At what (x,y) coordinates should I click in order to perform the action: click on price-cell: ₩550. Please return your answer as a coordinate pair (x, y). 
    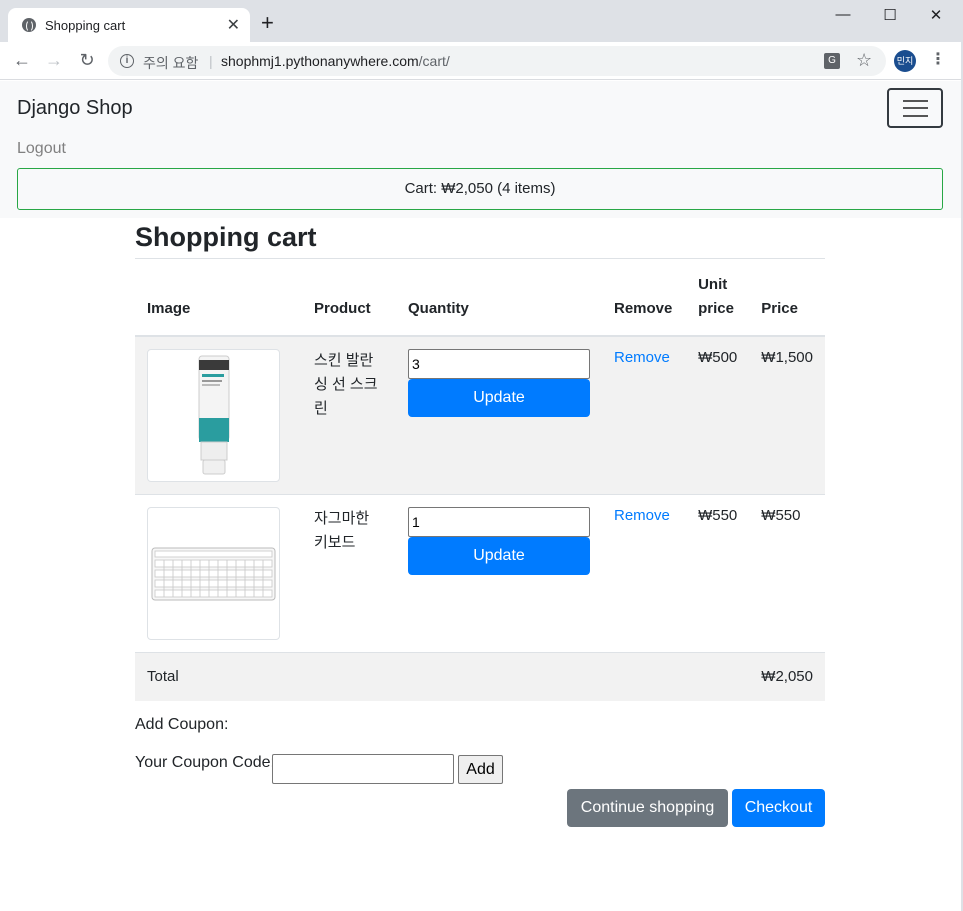
    Looking at the image, I should click on (787, 573).